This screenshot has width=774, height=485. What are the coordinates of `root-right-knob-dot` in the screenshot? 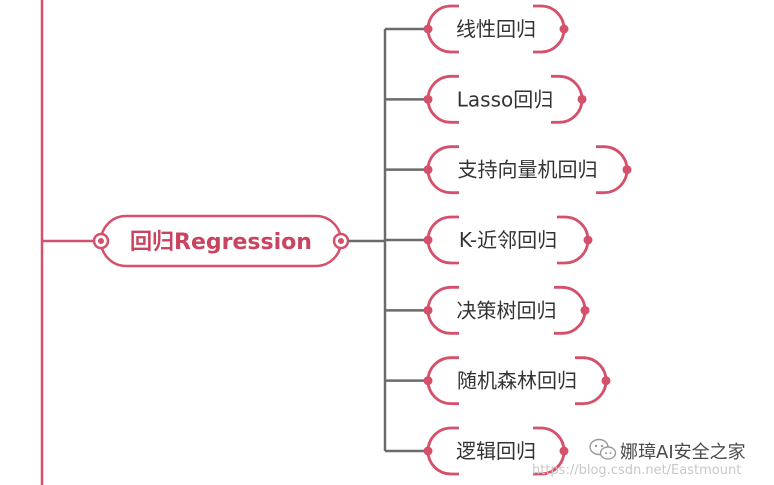 It's located at (341, 241).